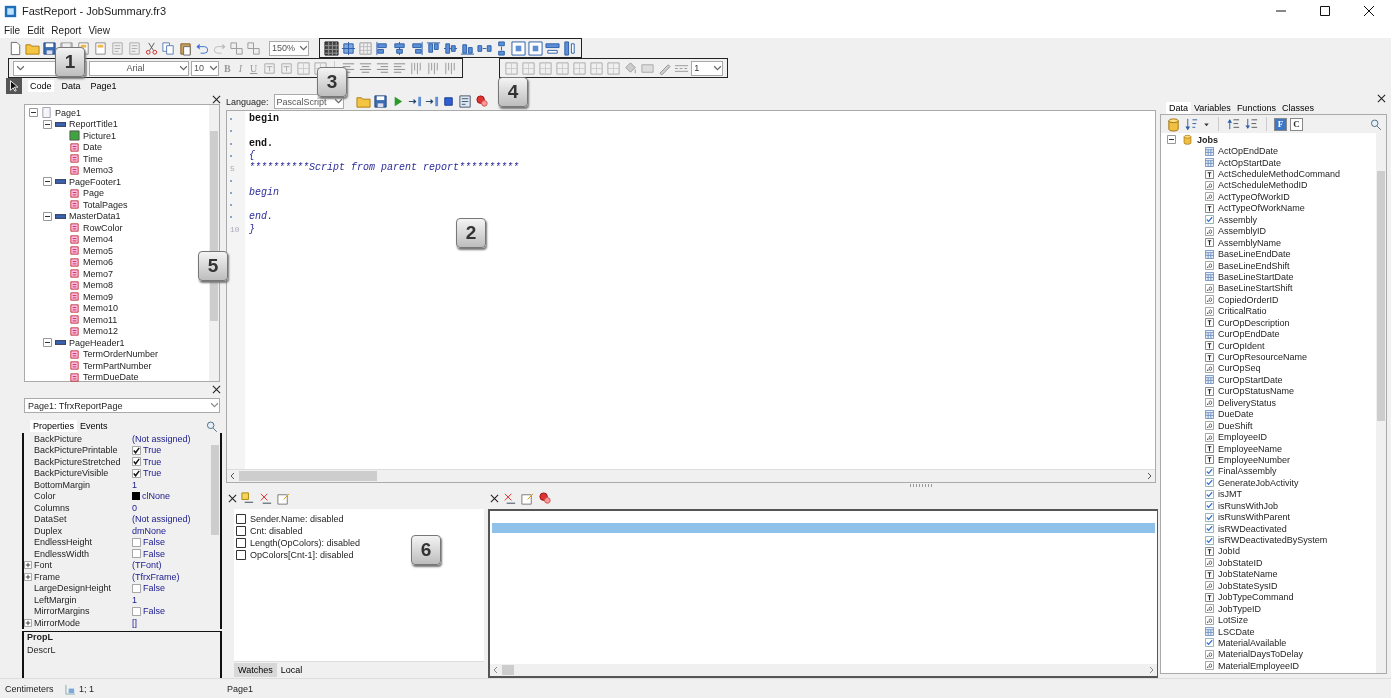 Image resolution: width=1391 pixels, height=698 pixels. I want to click on property-value: [], so click(134, 622).